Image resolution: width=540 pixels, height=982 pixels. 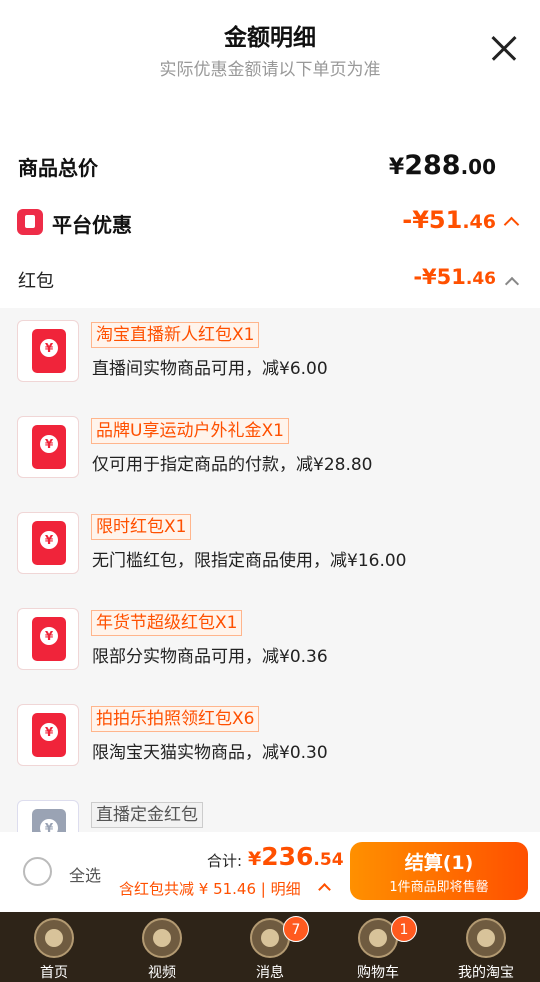 What do you see at coordinates (58, 168) in the screenshot?
I see `total-price-label: 商品总价` at bounding box center [58, 168].